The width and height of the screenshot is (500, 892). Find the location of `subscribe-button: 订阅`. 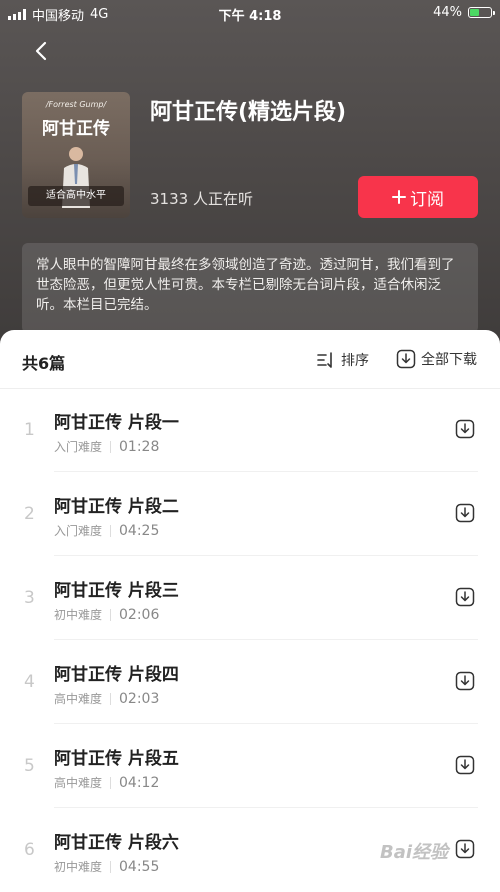

subscribe-button: 订阅 is located at coordinates (418, 197).